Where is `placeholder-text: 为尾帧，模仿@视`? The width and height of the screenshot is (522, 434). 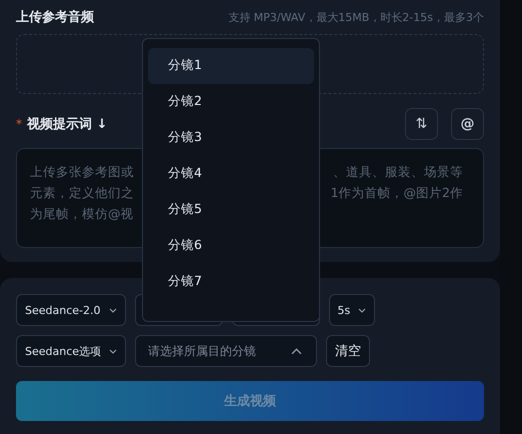 placeholder-text: 为尾帧，模仿@视 is located at coordinates (82, 214).